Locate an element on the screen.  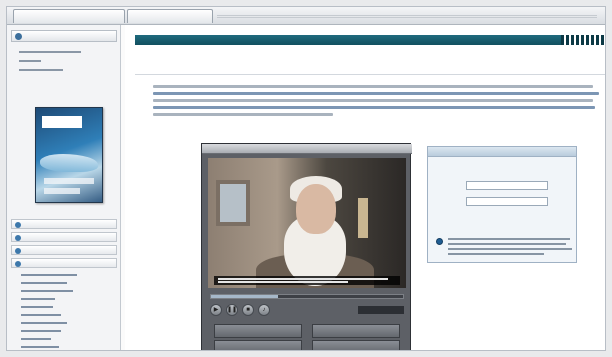
sidebar-subitem-10-placeholder is located at coordinates (40, 346).